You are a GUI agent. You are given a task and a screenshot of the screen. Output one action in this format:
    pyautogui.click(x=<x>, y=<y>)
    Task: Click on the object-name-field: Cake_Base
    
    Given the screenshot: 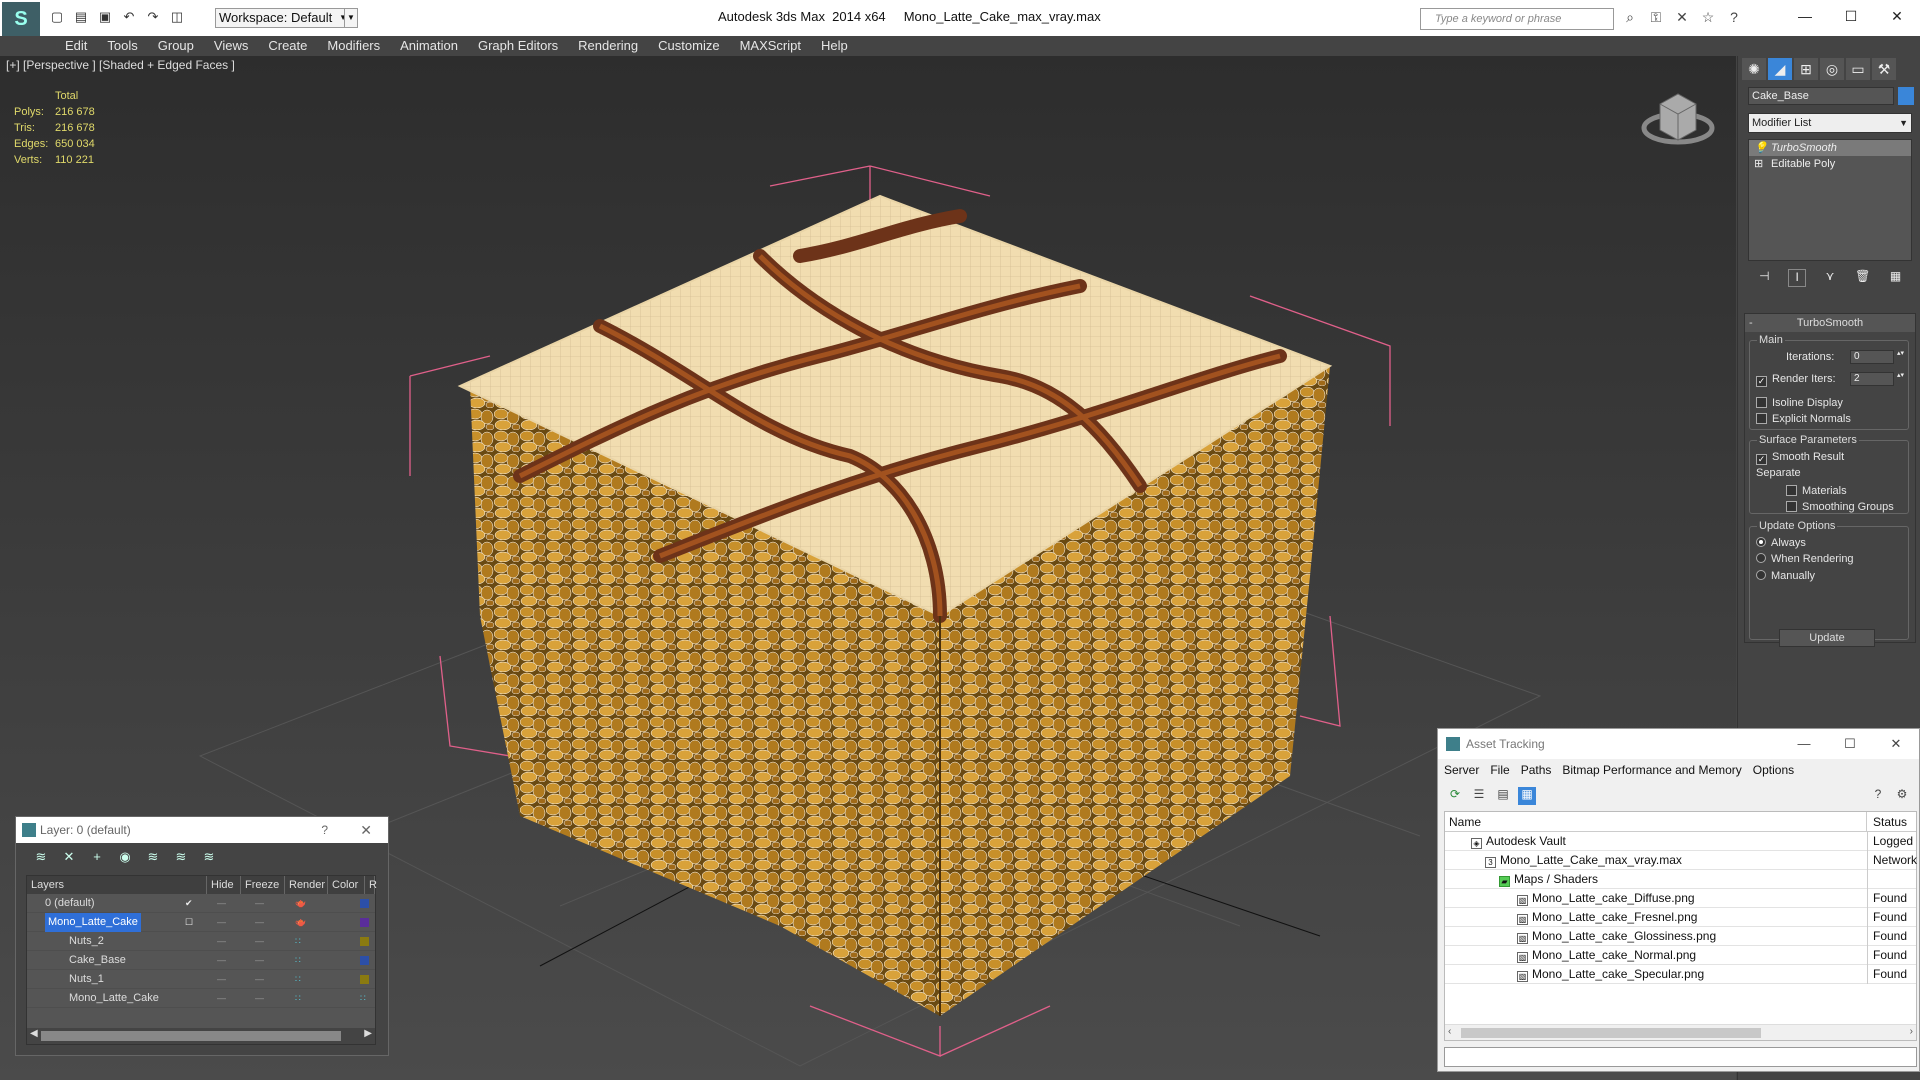 What is the action you would take?
    pyautogui.click(x=1821, y=96)
    